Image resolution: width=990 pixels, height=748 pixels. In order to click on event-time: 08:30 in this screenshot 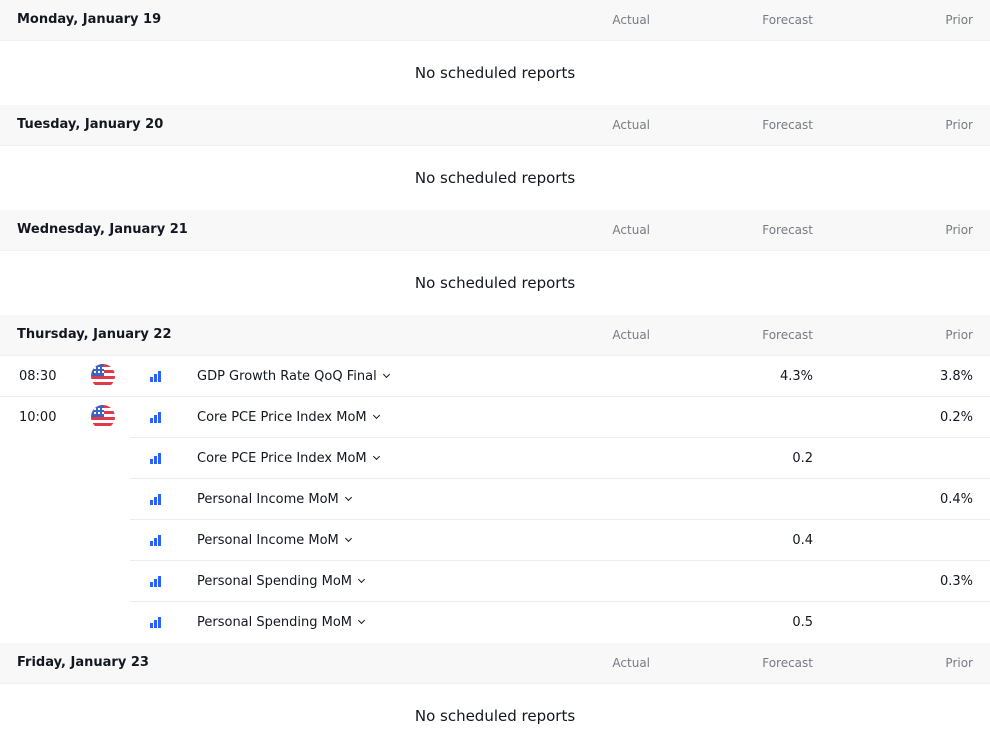, I will do `click(38, 376)`.